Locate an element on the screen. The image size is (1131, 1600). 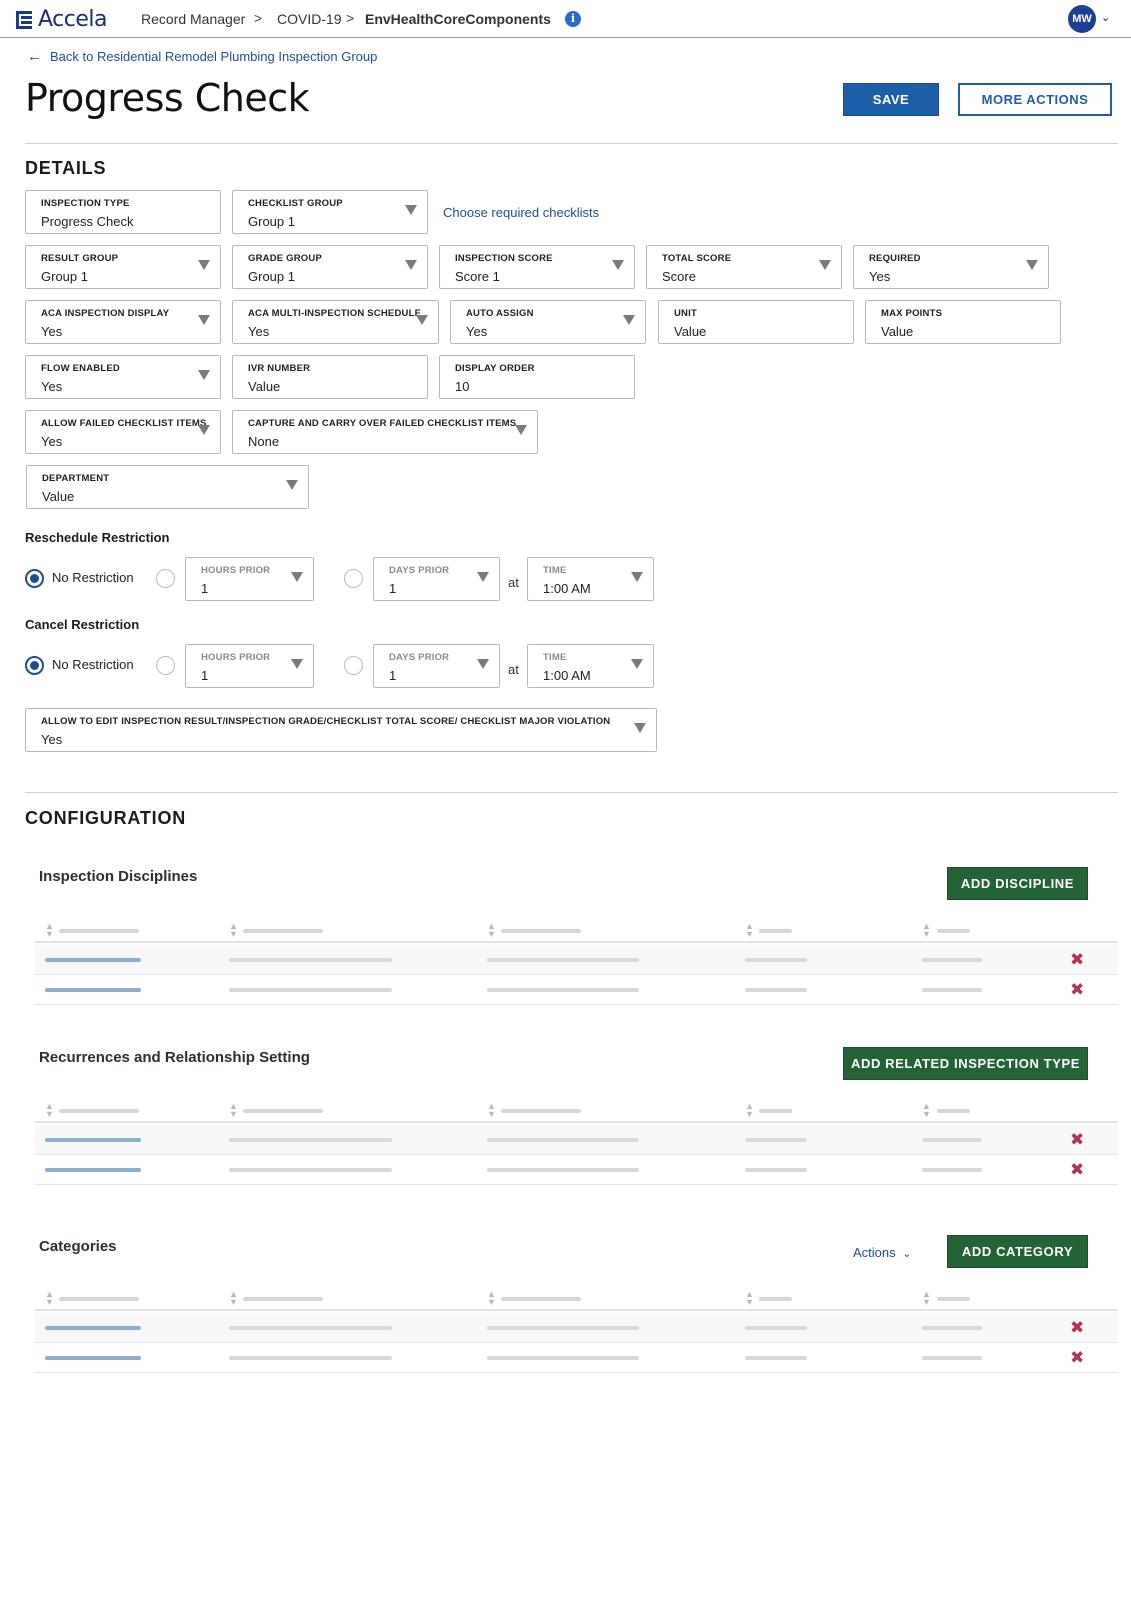
inspection-type-field: INSPECTION TYPE Progress Check is located at coordinates (123, 212).